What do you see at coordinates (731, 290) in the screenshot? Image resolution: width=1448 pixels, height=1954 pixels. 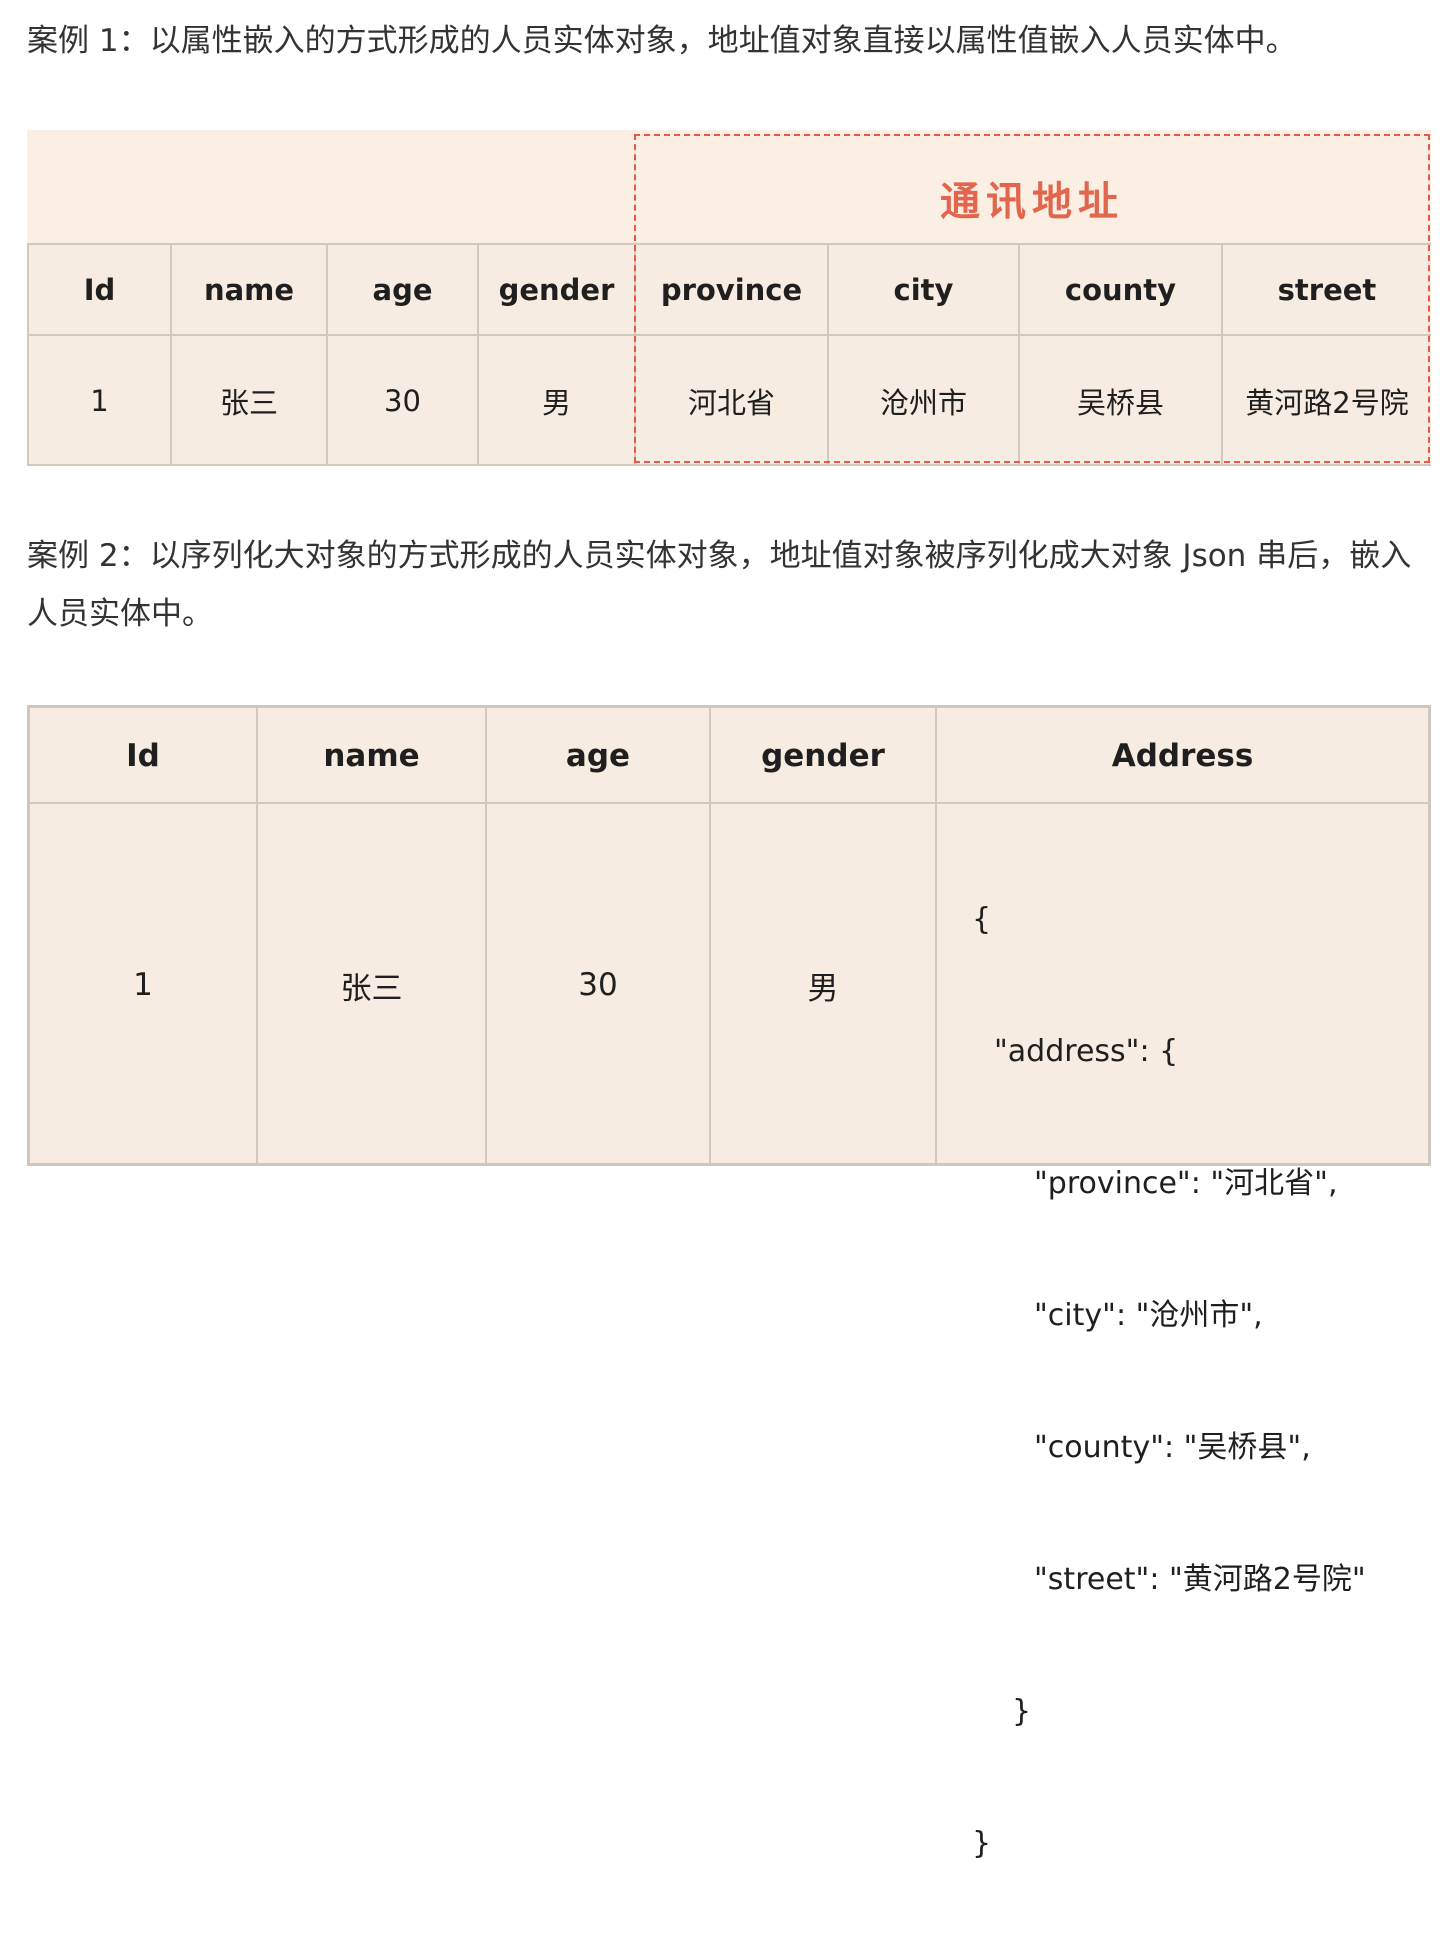 I see `table1-header-province: province` at bounding box center [731, 290].